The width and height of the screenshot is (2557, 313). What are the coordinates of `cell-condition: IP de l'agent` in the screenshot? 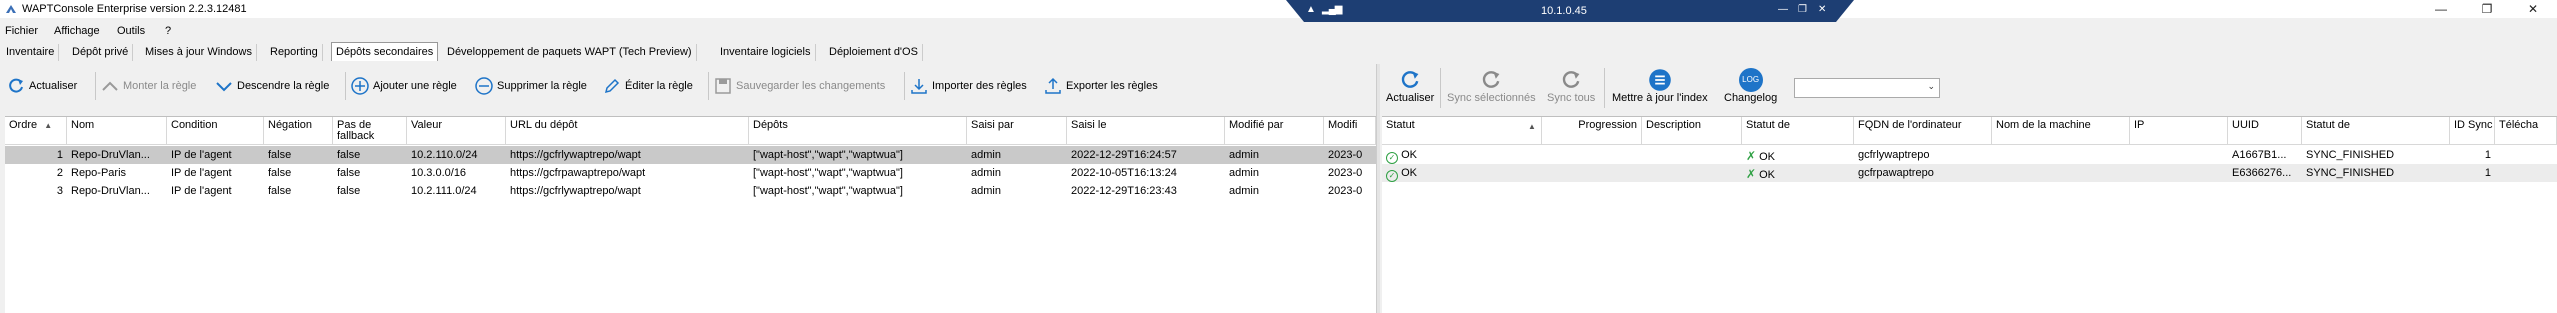 It's located at (201, 191).